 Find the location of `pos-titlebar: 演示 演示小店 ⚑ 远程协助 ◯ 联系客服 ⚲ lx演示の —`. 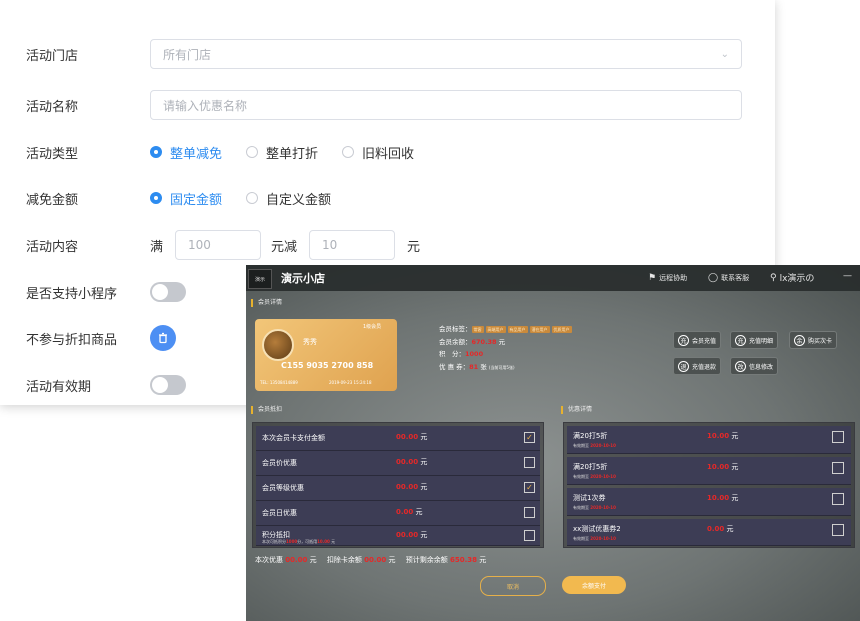

pos-titlebar: 演示 演示小店 ⚑ 远程协助 ◯ 联系客服 ⚲ lx演示の — is located at coordinates (553, 278).